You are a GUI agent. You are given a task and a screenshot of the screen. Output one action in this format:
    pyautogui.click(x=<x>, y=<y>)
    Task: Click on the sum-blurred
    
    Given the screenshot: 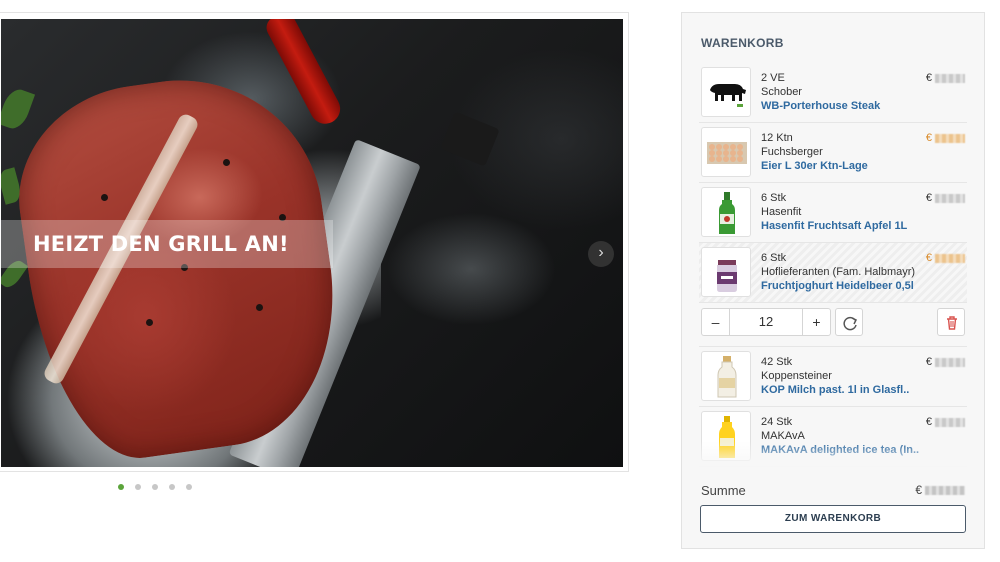 What is the action you would take?
    pyautogui.click(x=945, y=491)
    